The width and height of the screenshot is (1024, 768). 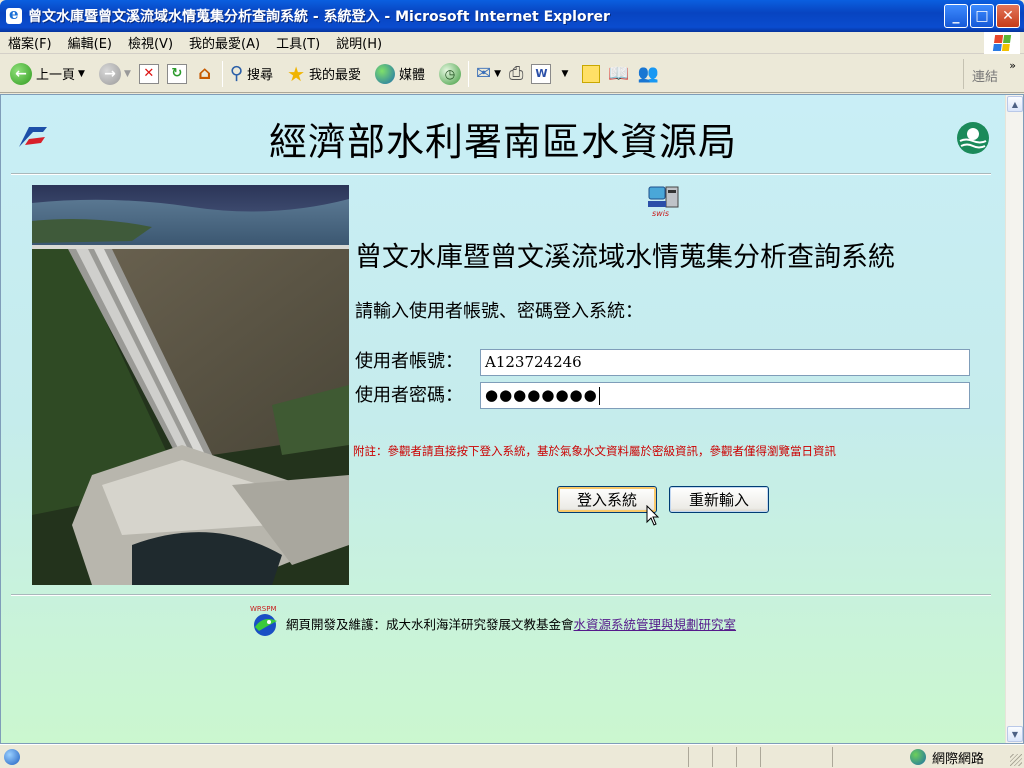 I want to click on menu-file: 檔案(F), so click(x=30, y=42).